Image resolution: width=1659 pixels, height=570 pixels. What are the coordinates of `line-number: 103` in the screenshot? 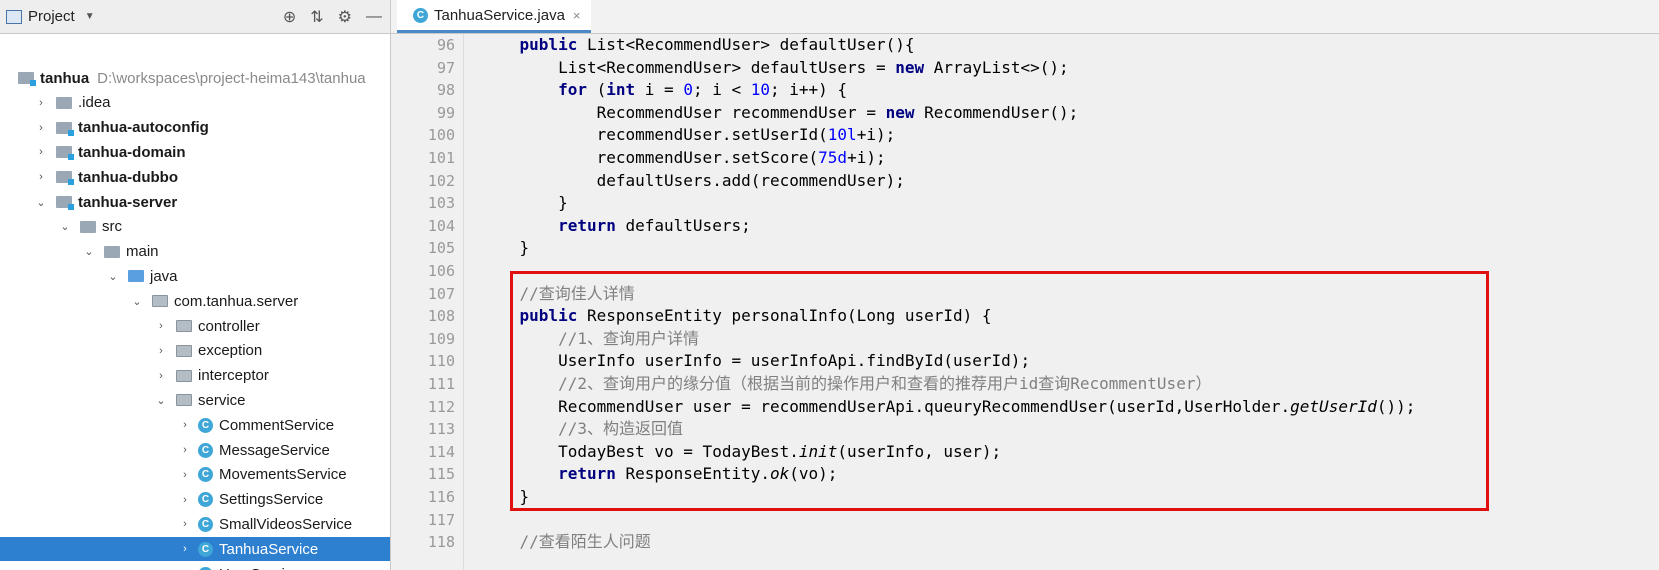 It's located at (441, 203).